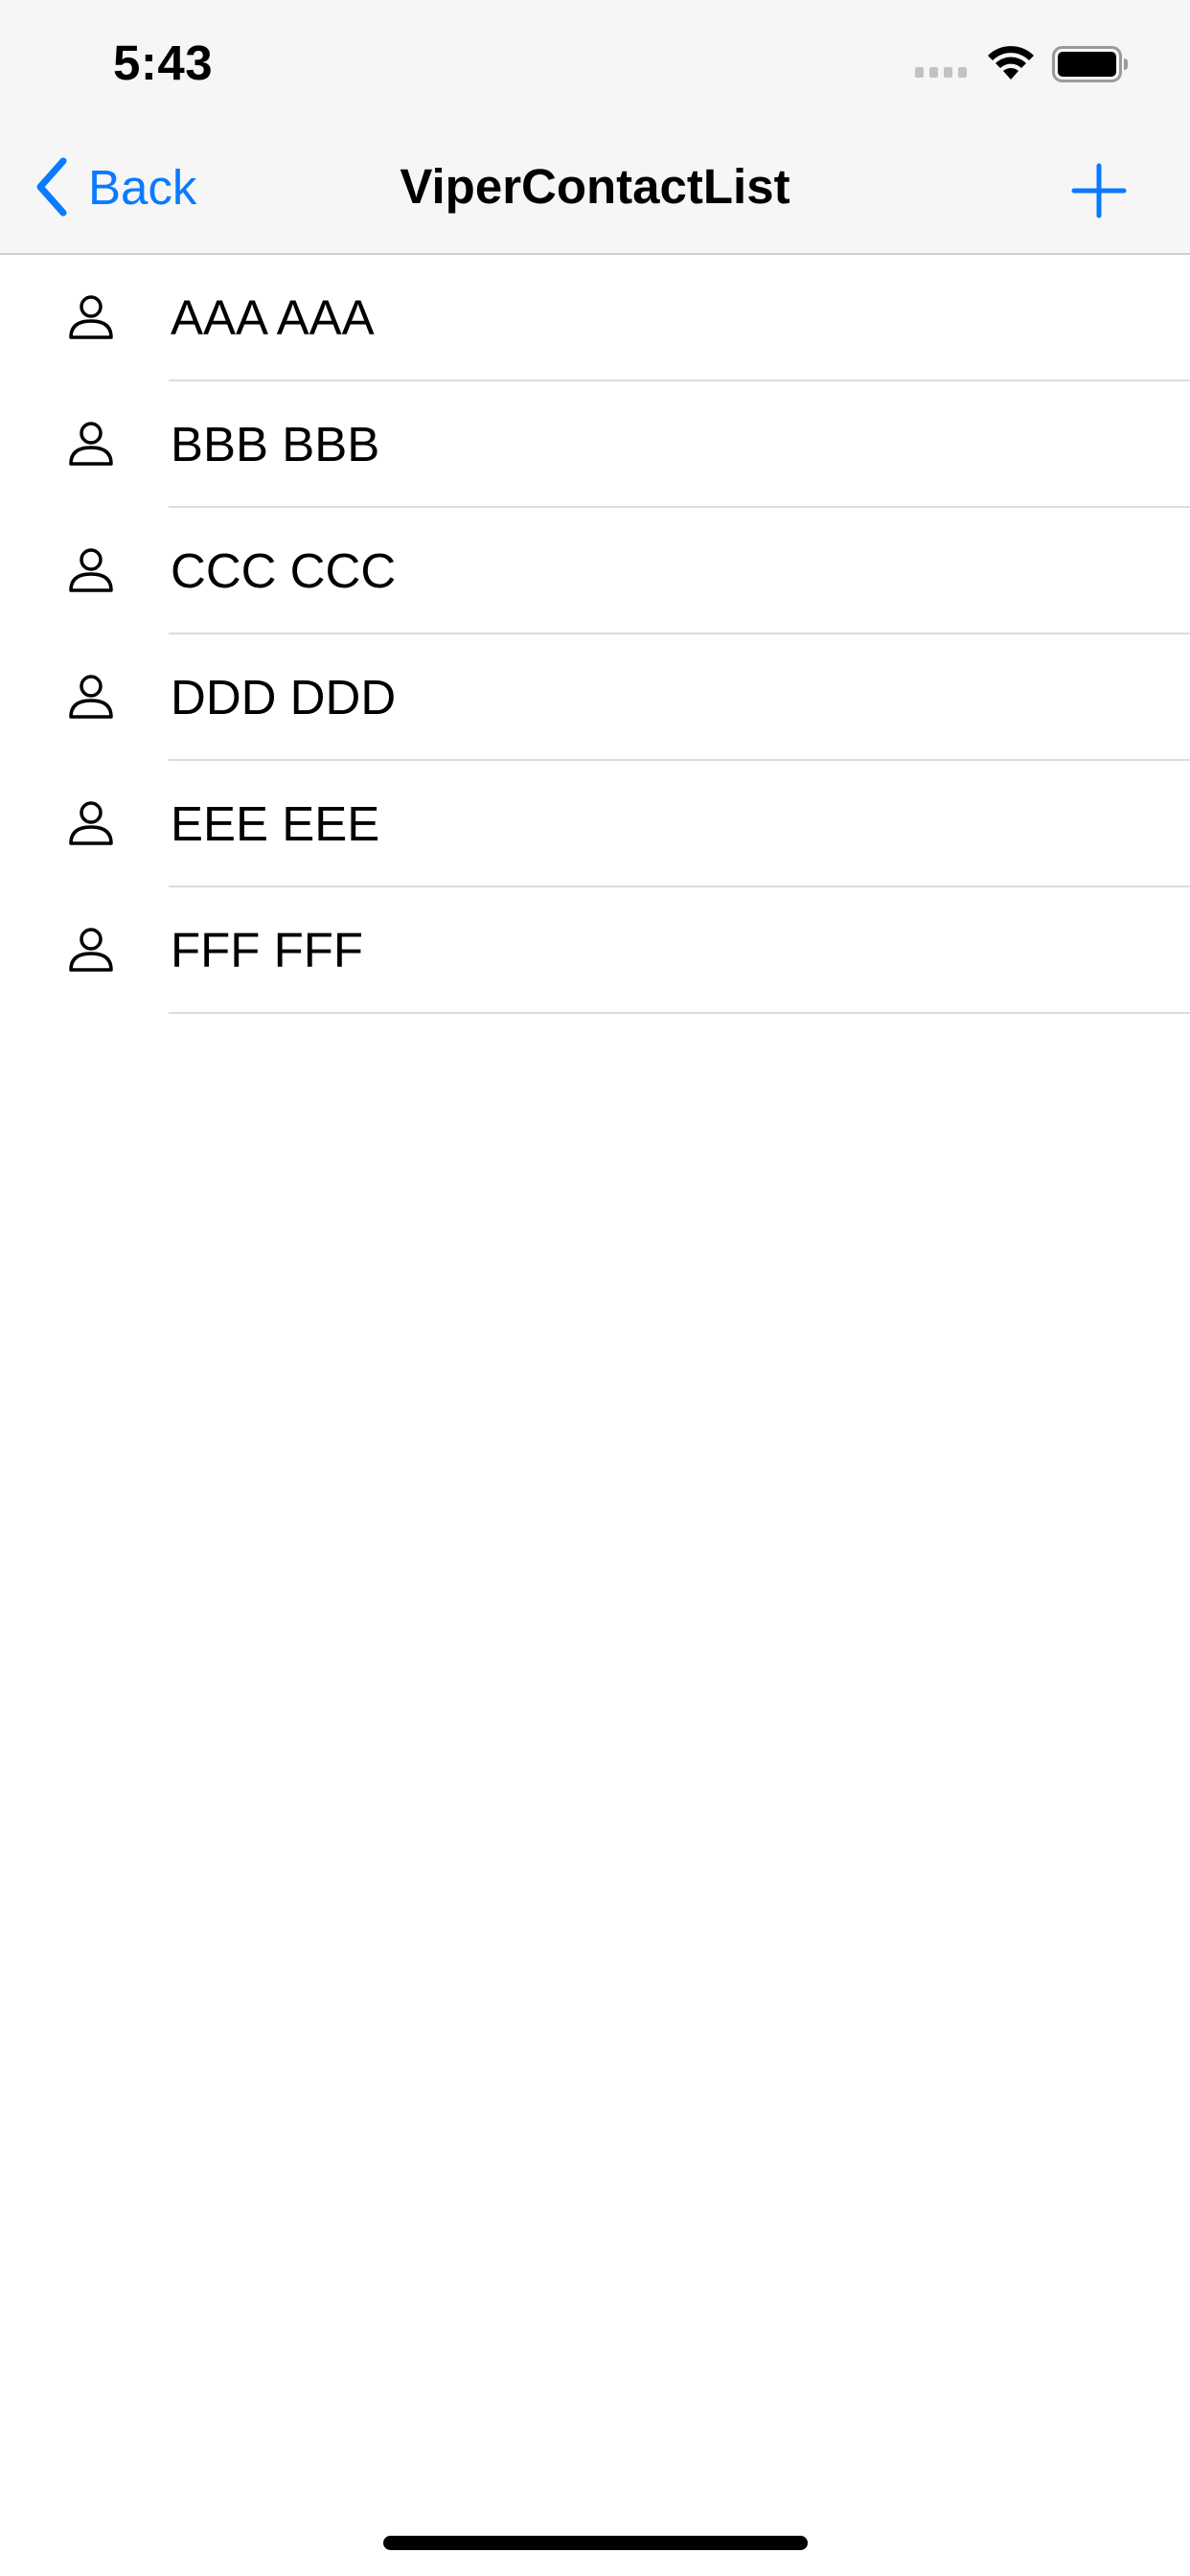  Describe the element at coordinates (595, 186) in the screenshot. I see `page-title: ViperContactList` at that location.